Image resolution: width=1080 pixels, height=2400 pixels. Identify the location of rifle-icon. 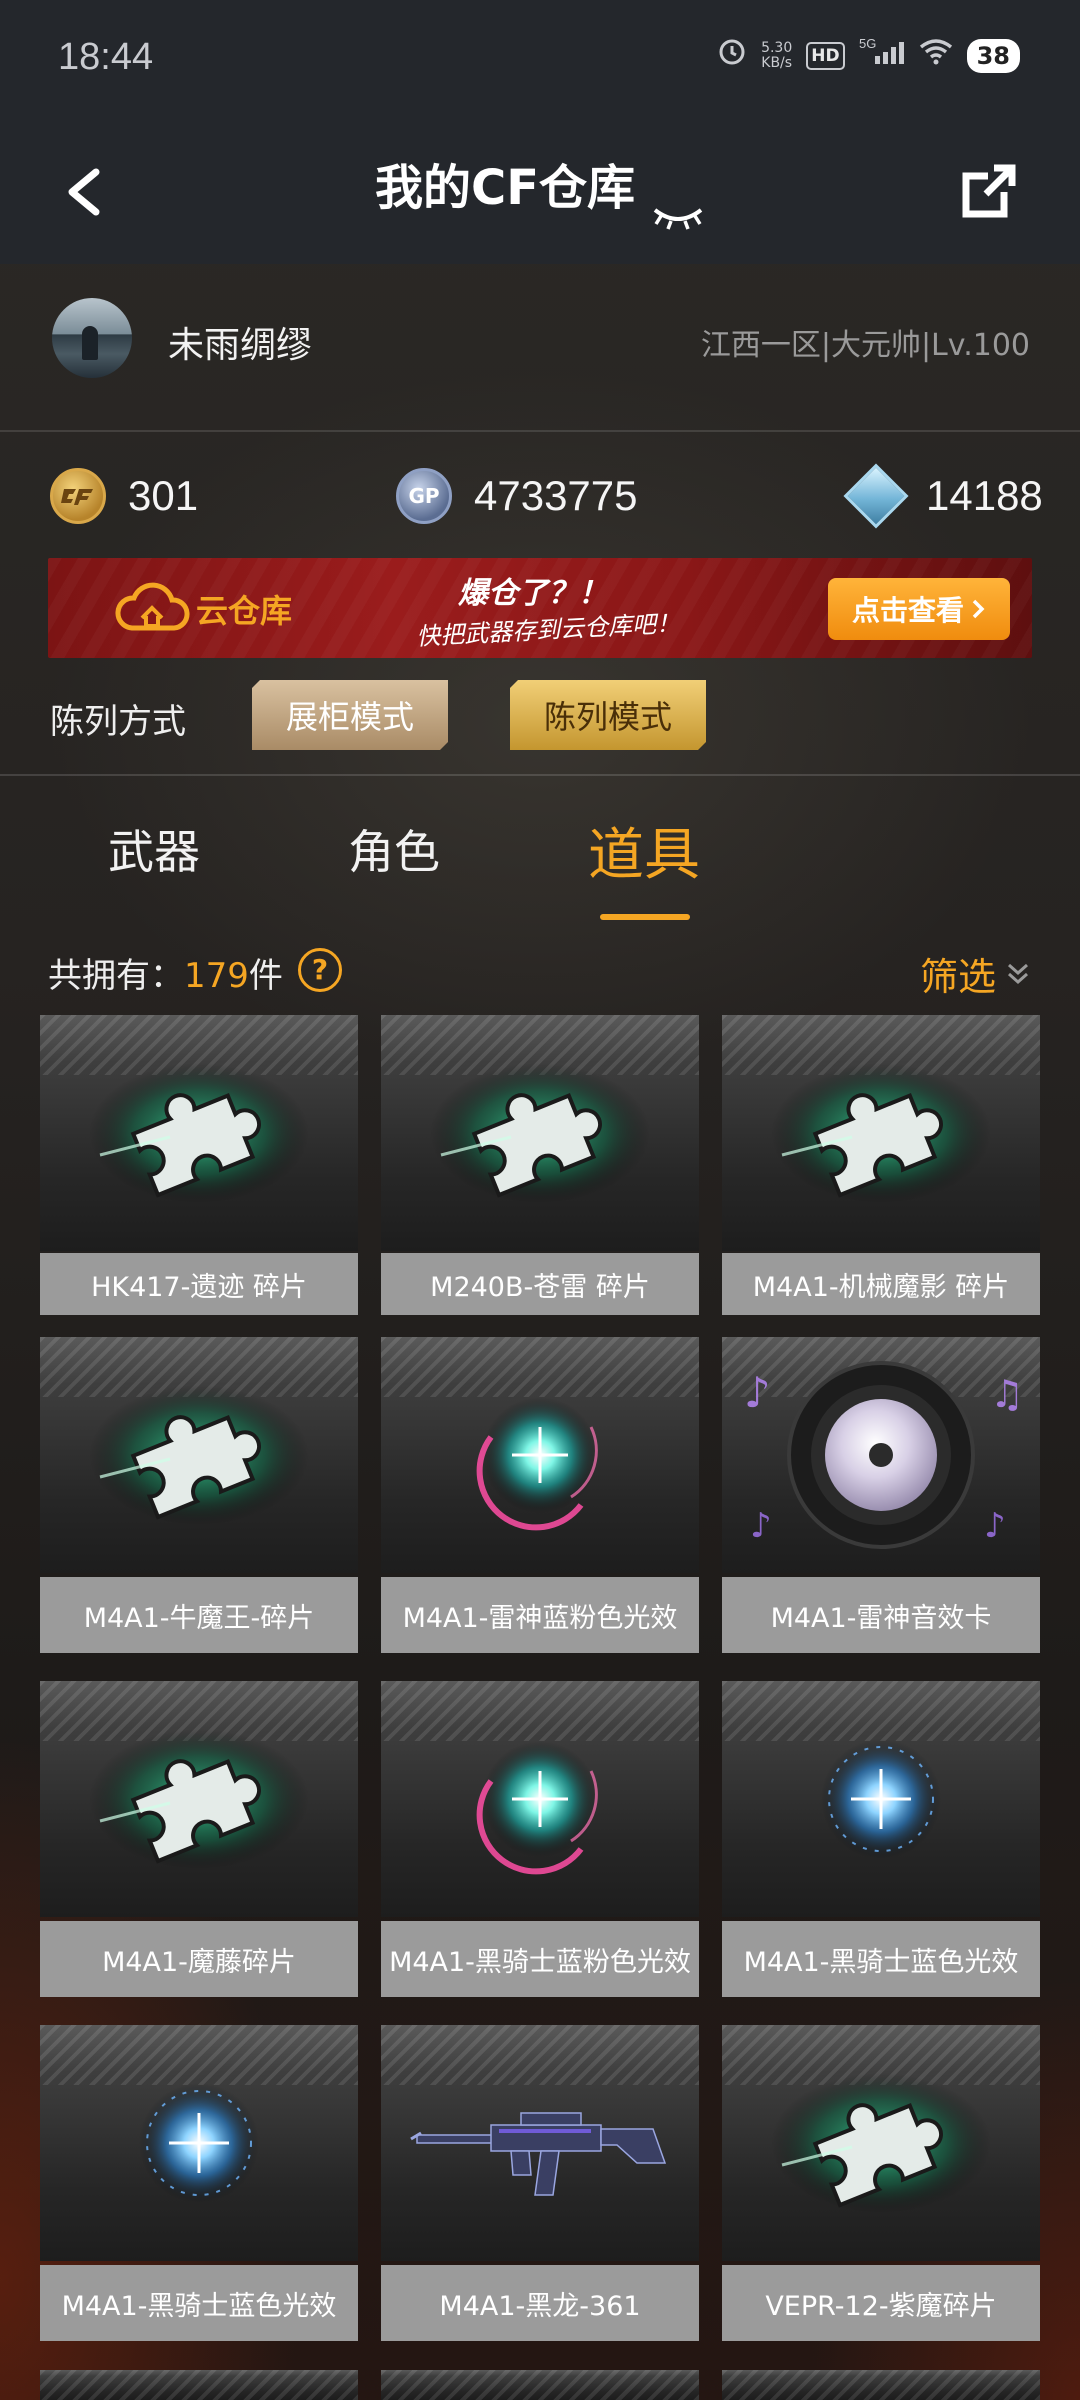
(540, 2143).